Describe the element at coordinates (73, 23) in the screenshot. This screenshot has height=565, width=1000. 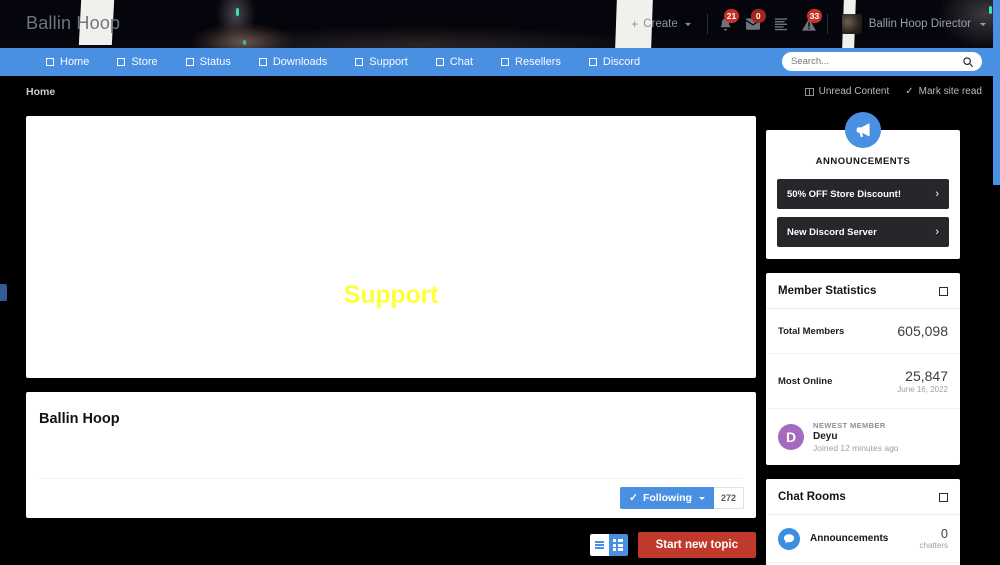
I see `site-title: Ballin Hoop` at that location.